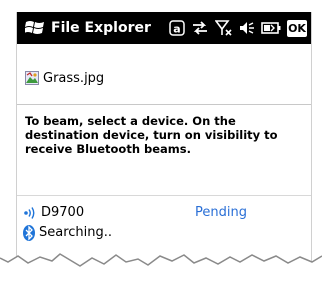 The height and width of the screenshot is (281, 322). I want to click on file-name: Grass.jpg, so click(74, 78).